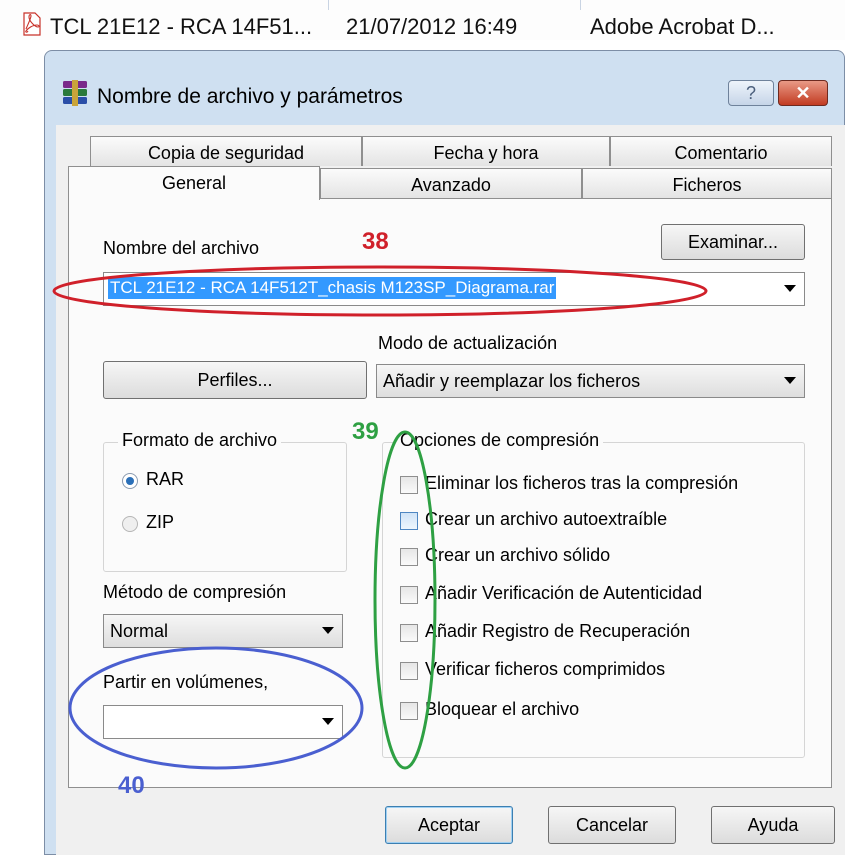  Describe the element at coordinates (612, 825) in the screenshot. I see `cancel-button: Cancelar` at that location.